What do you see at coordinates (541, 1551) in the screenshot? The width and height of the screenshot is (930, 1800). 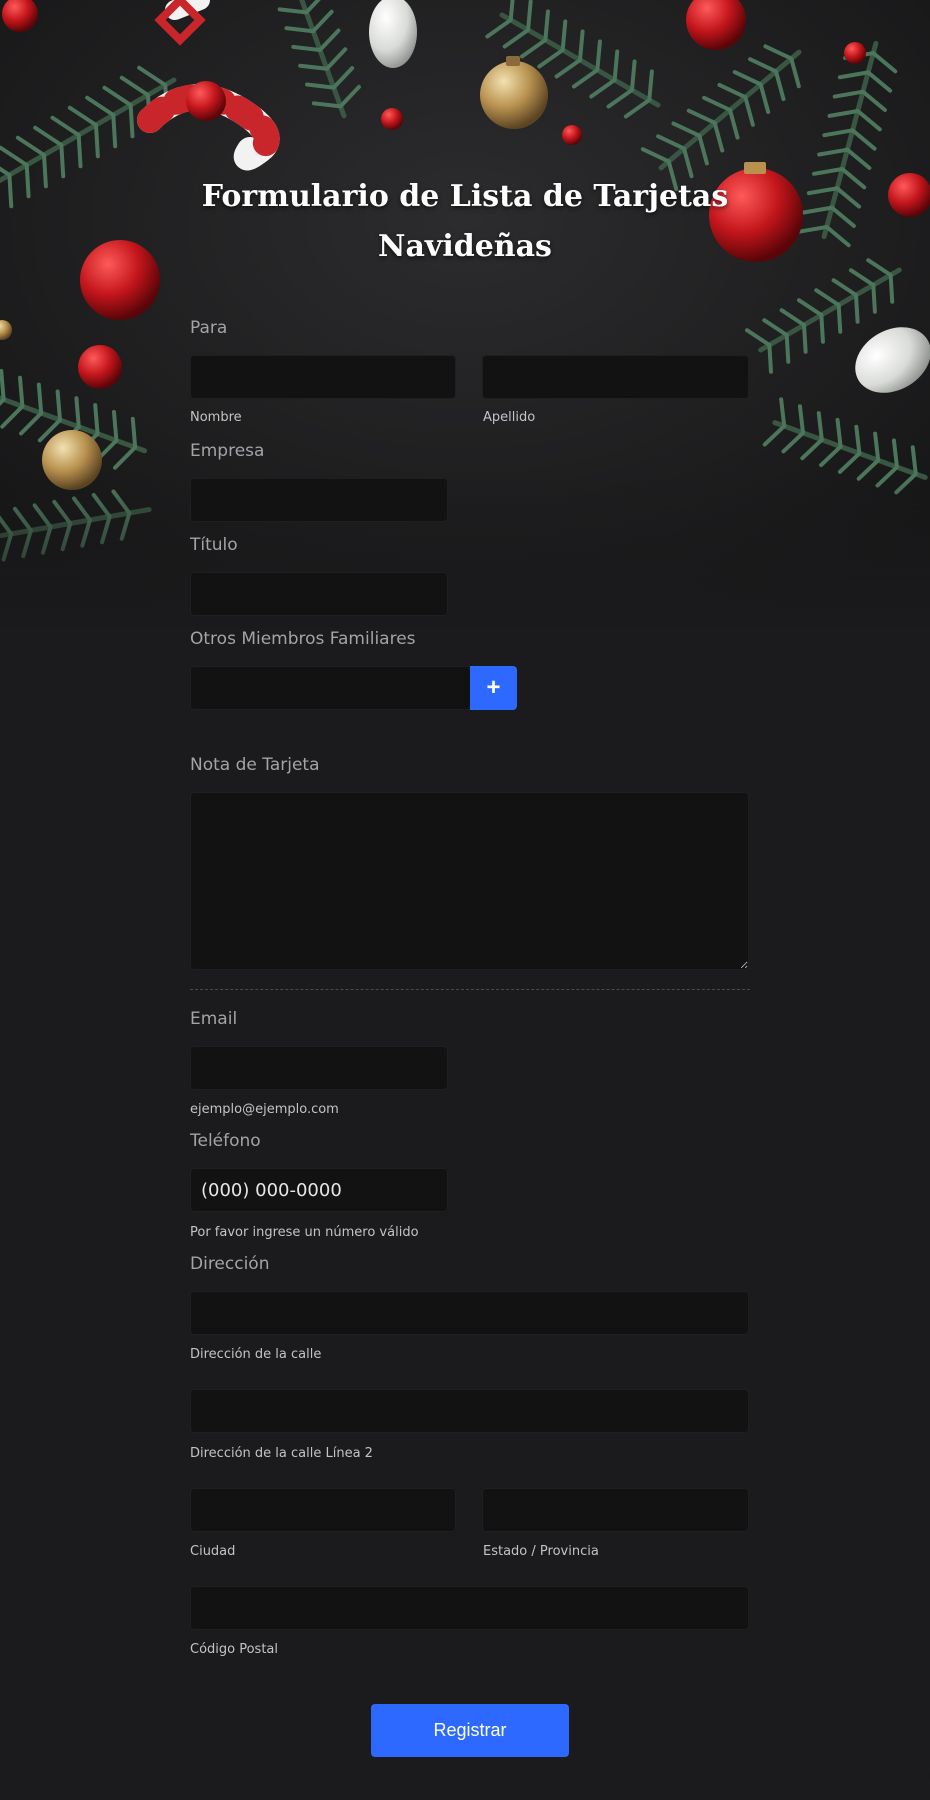 I see `state-sublabel: Estado / Provincia` at bounding box center [541, 1551].